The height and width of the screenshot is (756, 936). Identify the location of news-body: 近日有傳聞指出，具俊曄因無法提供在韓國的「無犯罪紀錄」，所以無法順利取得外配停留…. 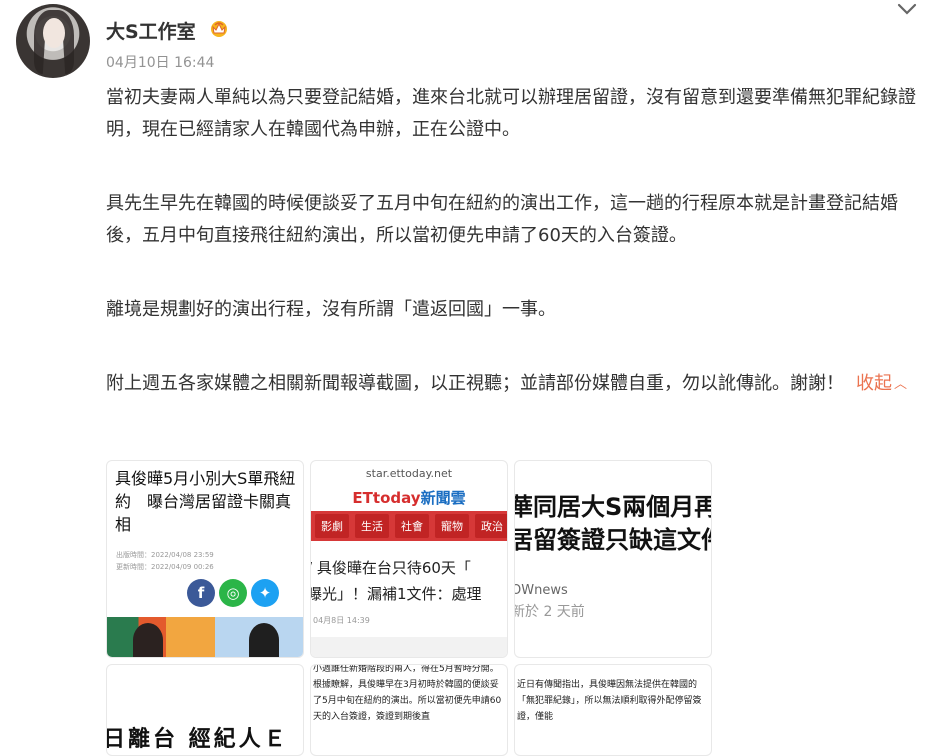
(609, 701).